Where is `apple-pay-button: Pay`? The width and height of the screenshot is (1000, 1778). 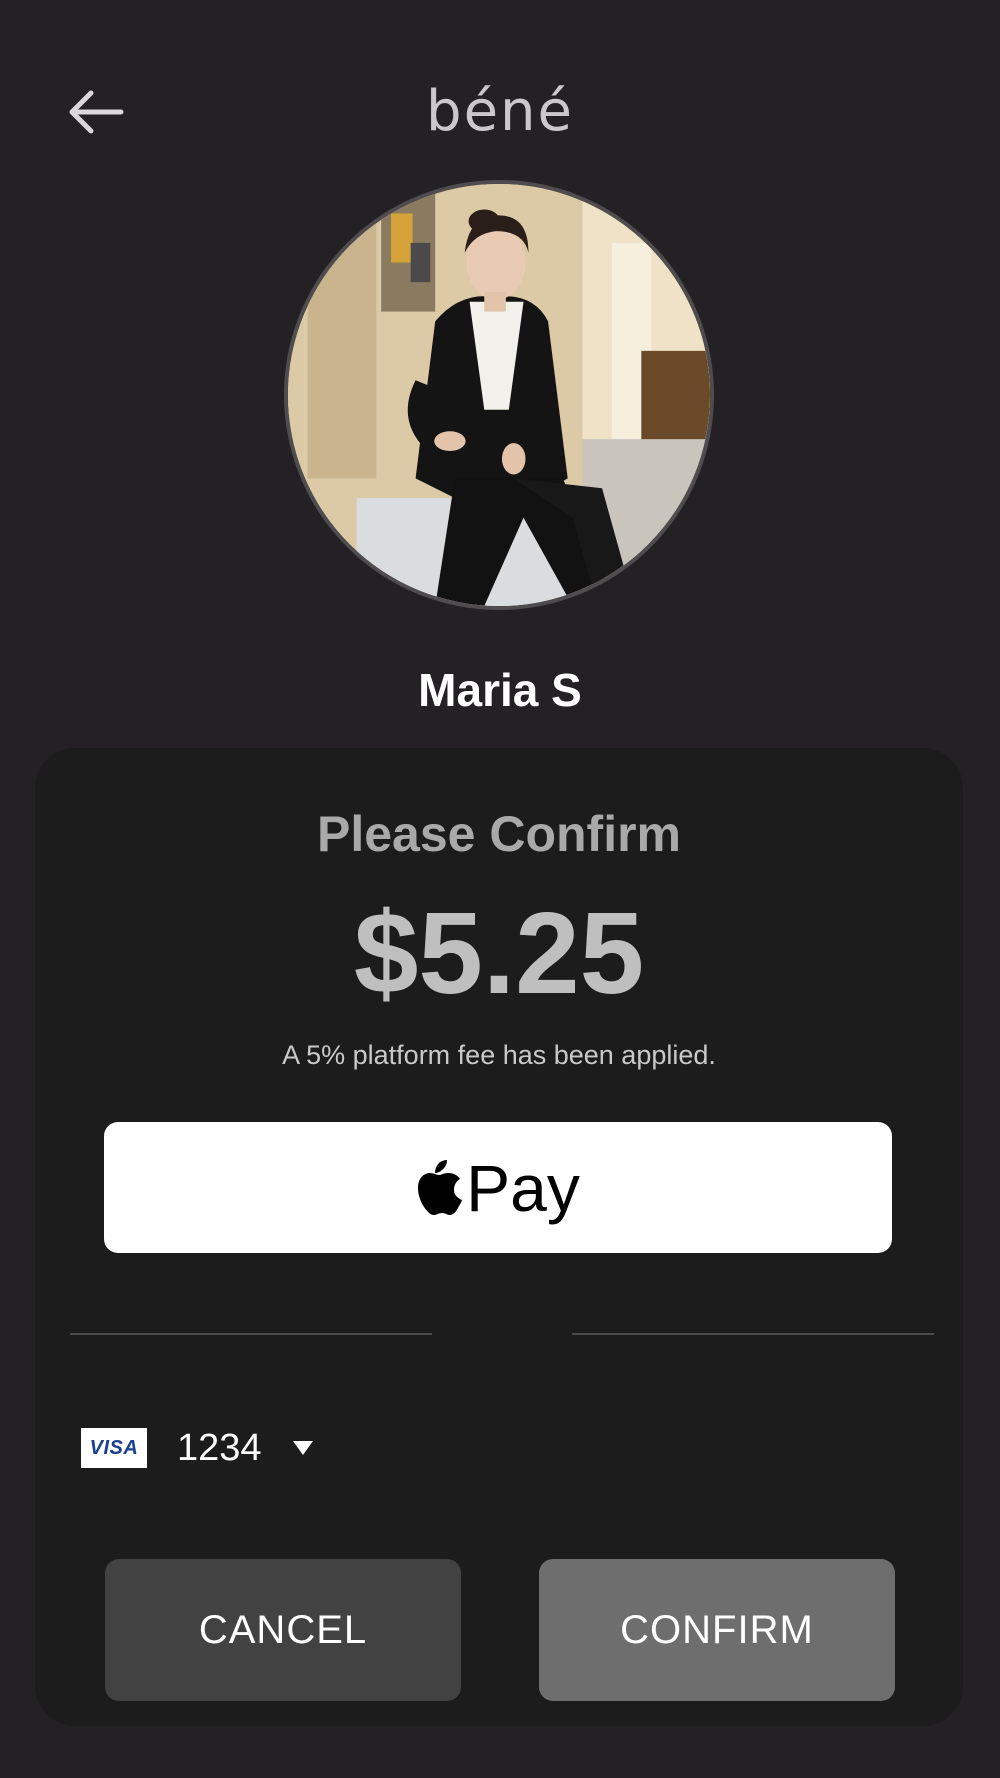 apple-pay-button: Pay is located at coordinates (498, 1187).